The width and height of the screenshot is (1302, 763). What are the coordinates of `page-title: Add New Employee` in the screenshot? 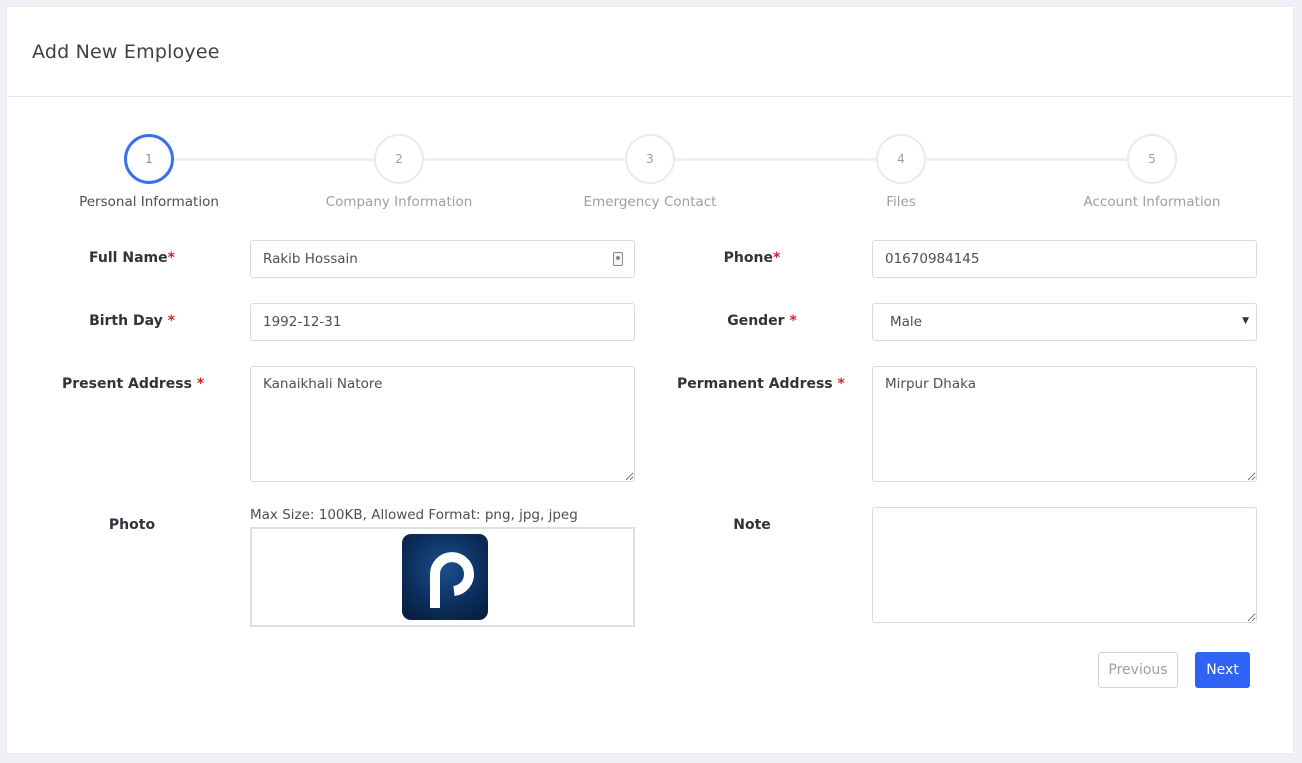 It's located at (126, 51).